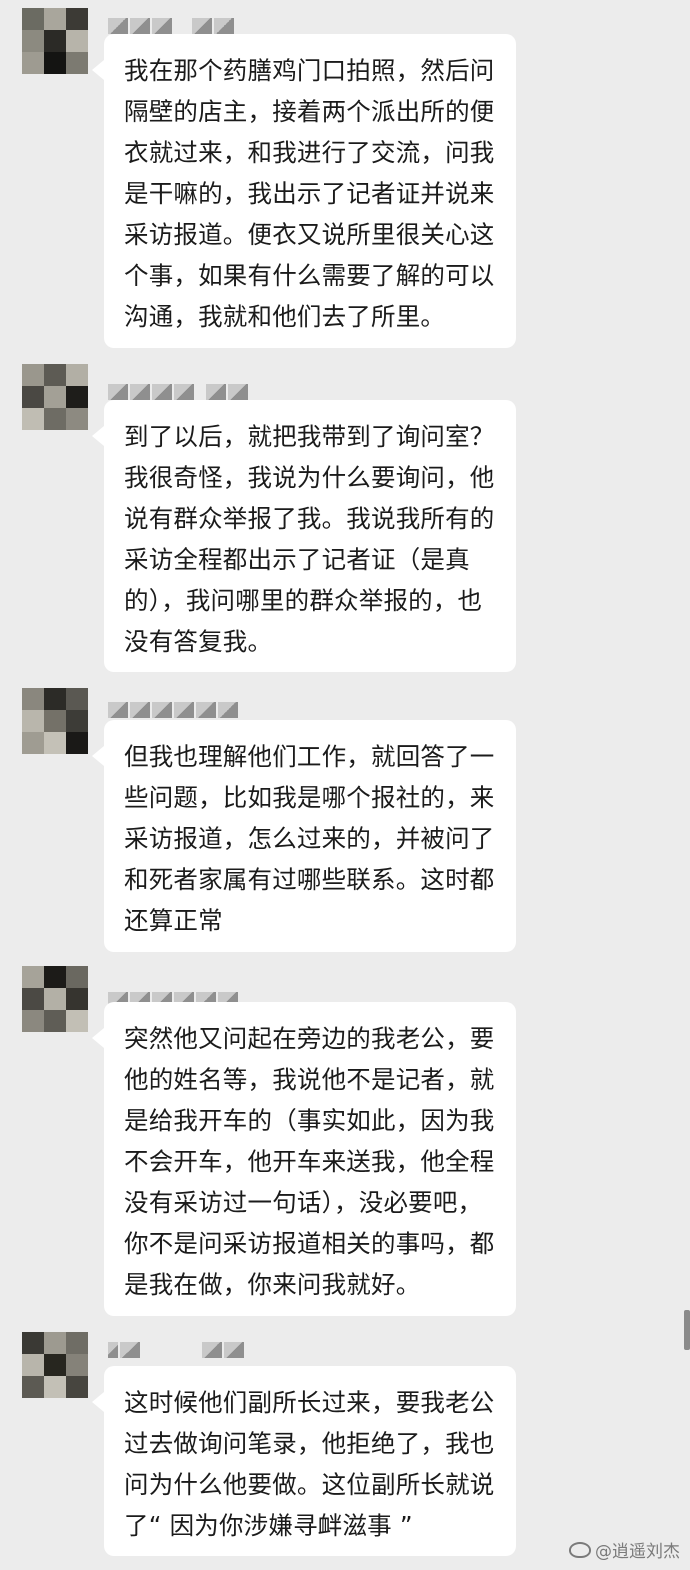 This screenshot has height=1570, width=690. I want to click on scrollbar, so click(687, 1330).